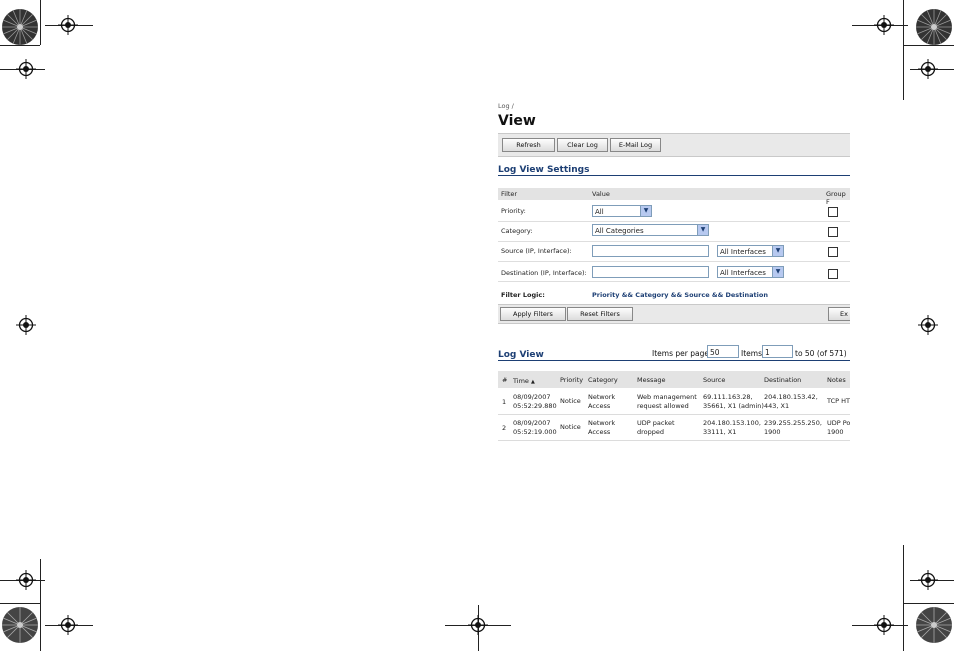 Image resolution: width=954 pixels, height=651 pixels. Describe the element at coordinates (635, 145) in the screenshot. I see `email-log-button: E-Mail Log` at that location.